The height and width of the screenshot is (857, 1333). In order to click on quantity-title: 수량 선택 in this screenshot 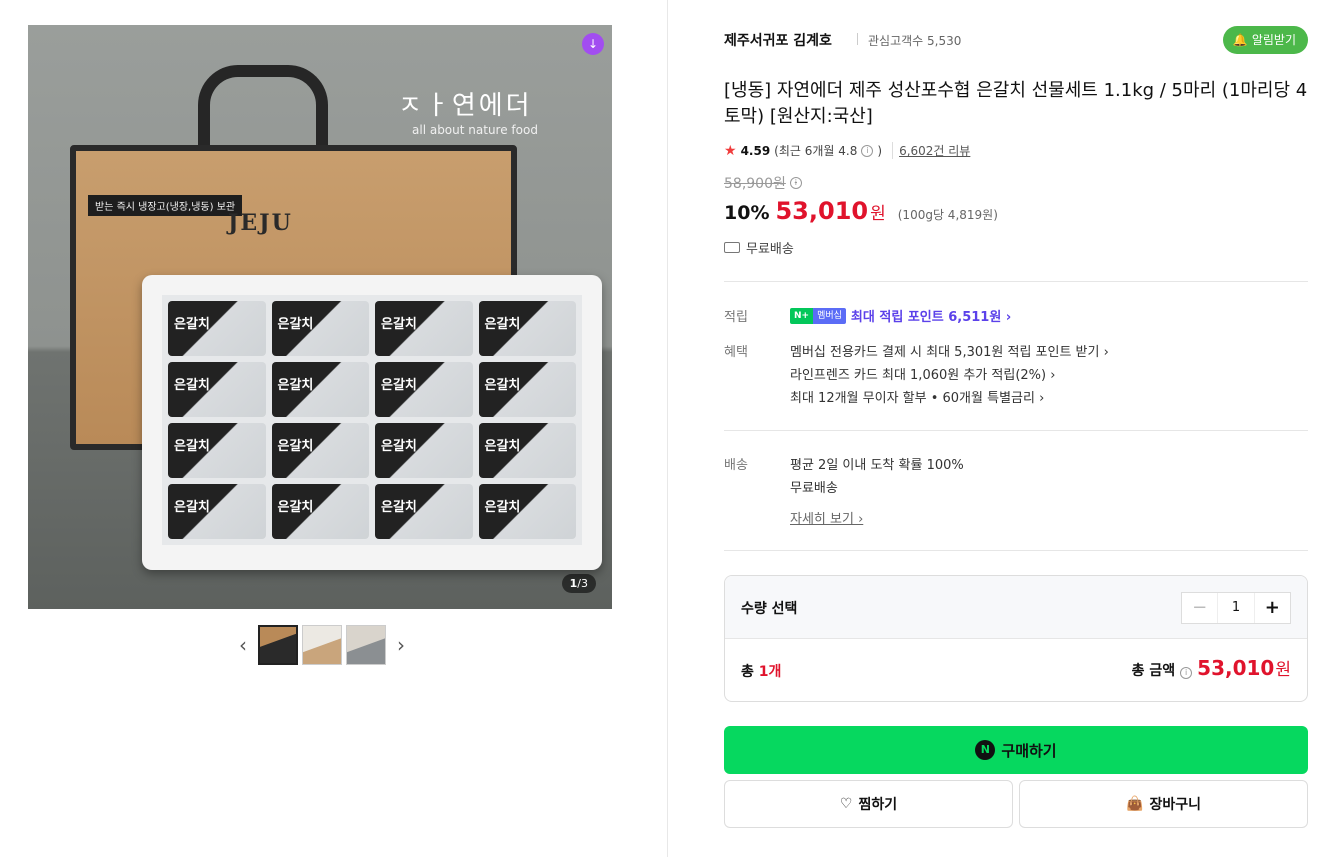, I will do `click(769, 609)`.